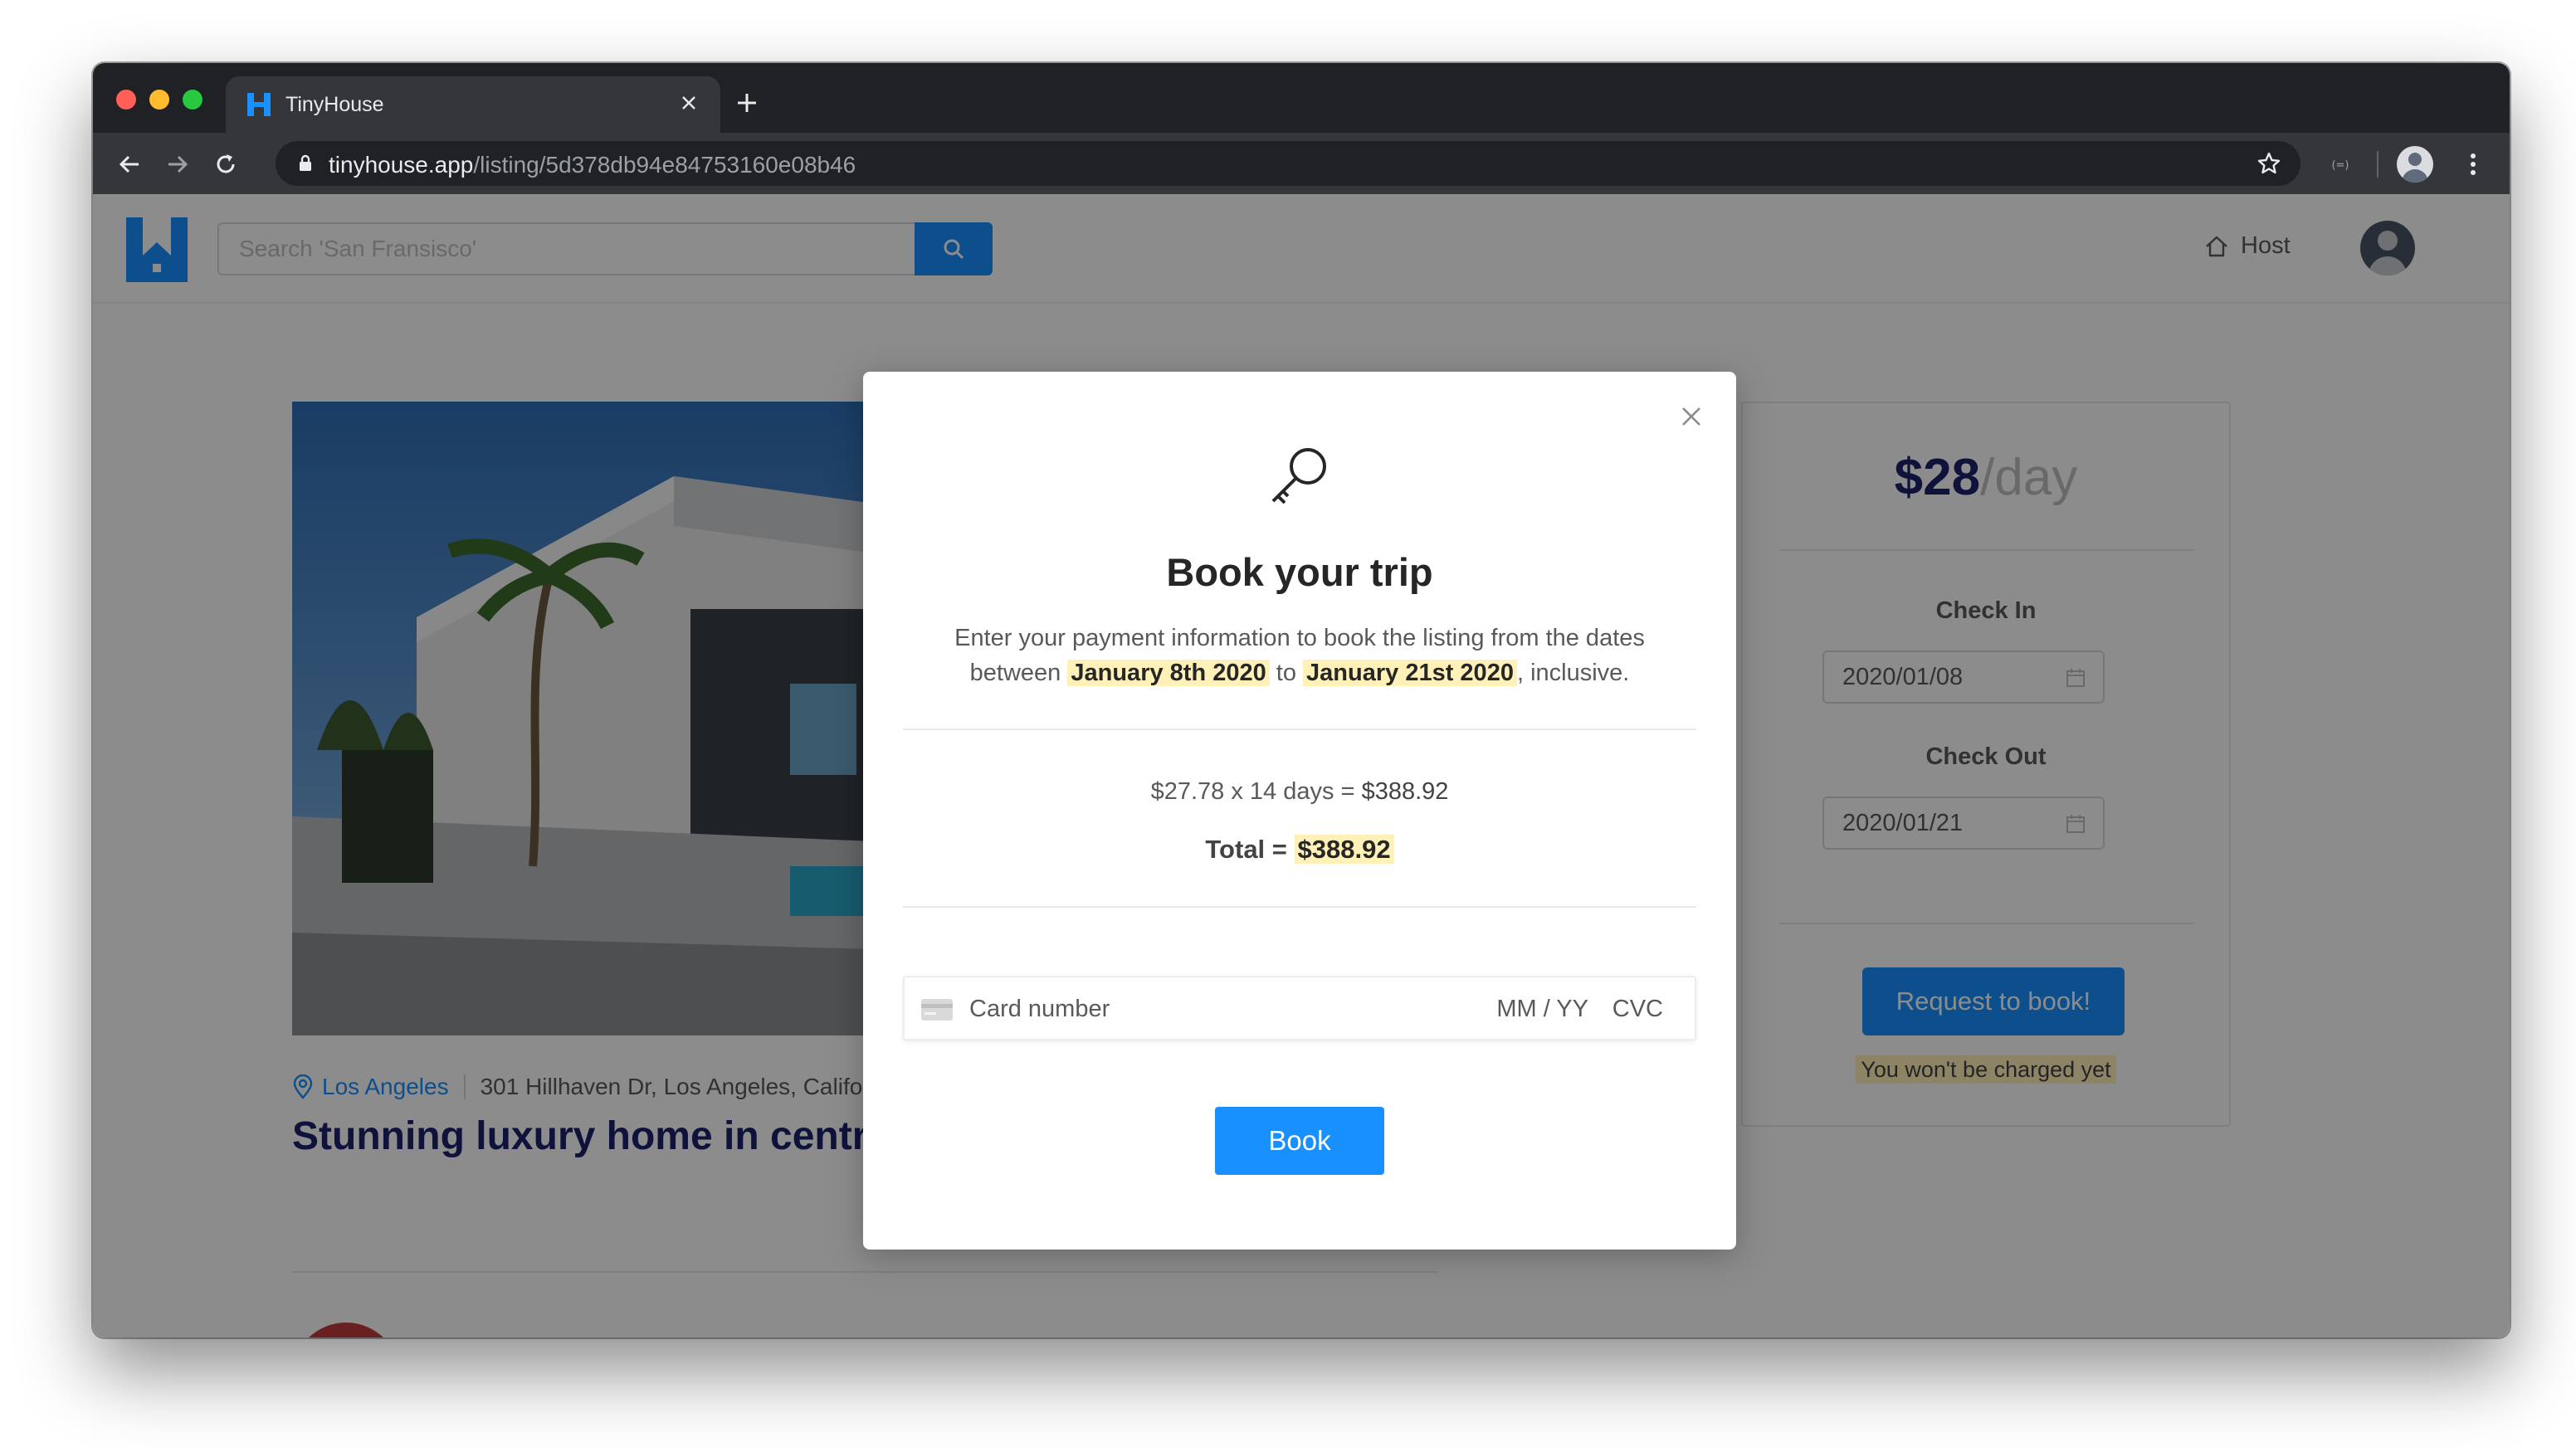 The width and height of the screenshot is (2576, 1447). Describe the element at coordinates (2378, 164) in the screenshot. I see `toolbar-divider` at that location.